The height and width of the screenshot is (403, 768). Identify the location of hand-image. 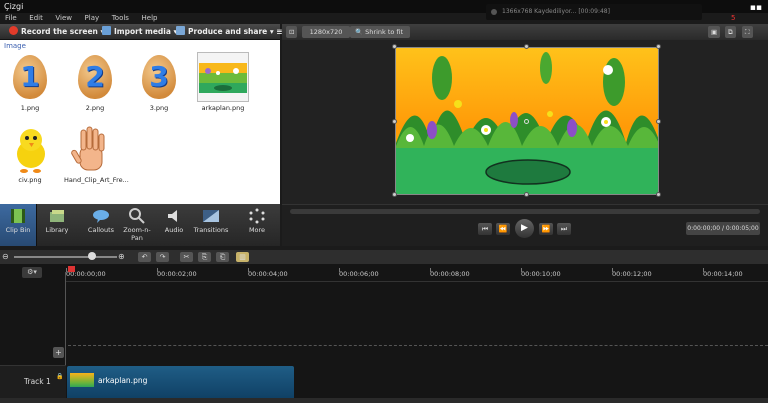
(88, 148).